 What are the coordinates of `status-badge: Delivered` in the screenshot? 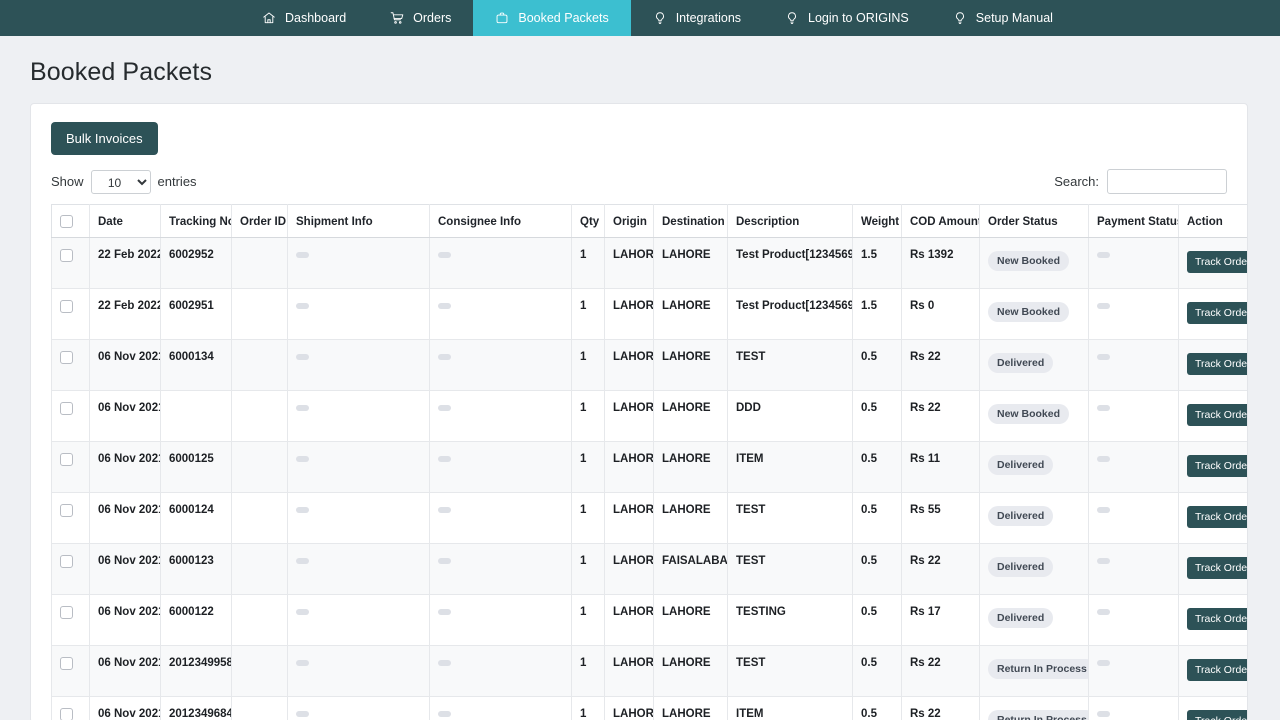 It's located at (1021, 363).